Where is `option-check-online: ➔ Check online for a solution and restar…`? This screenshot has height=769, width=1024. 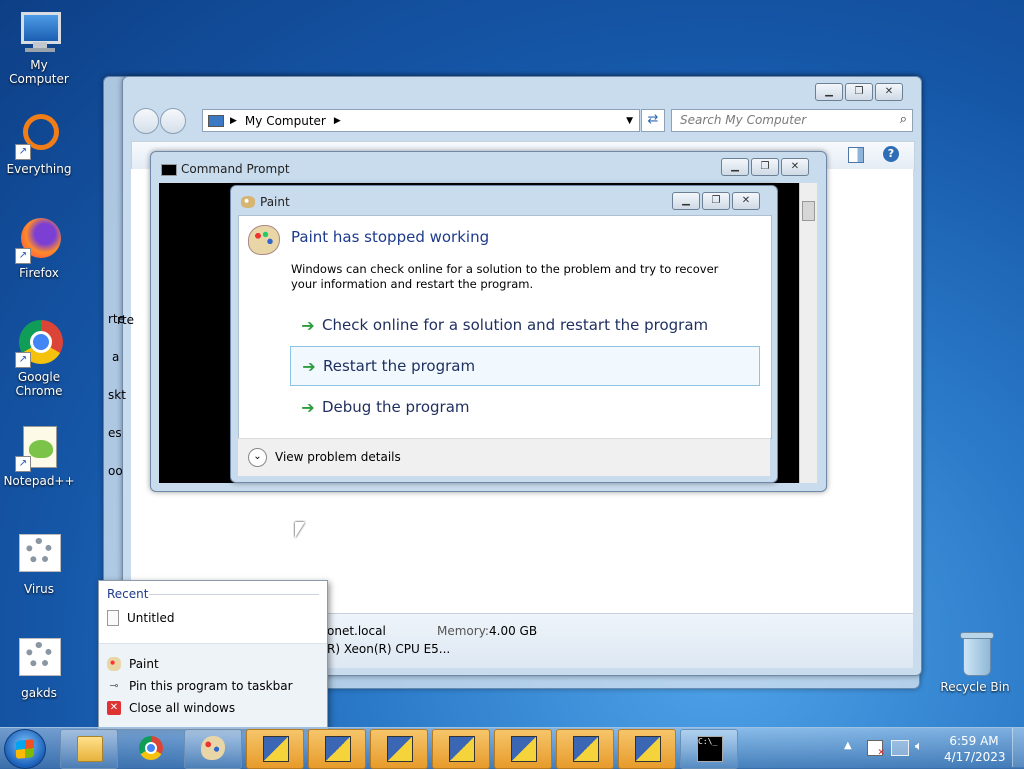 option-check-online: ➔ Check online for a solution and restar… is located at coordinates (524, 325).